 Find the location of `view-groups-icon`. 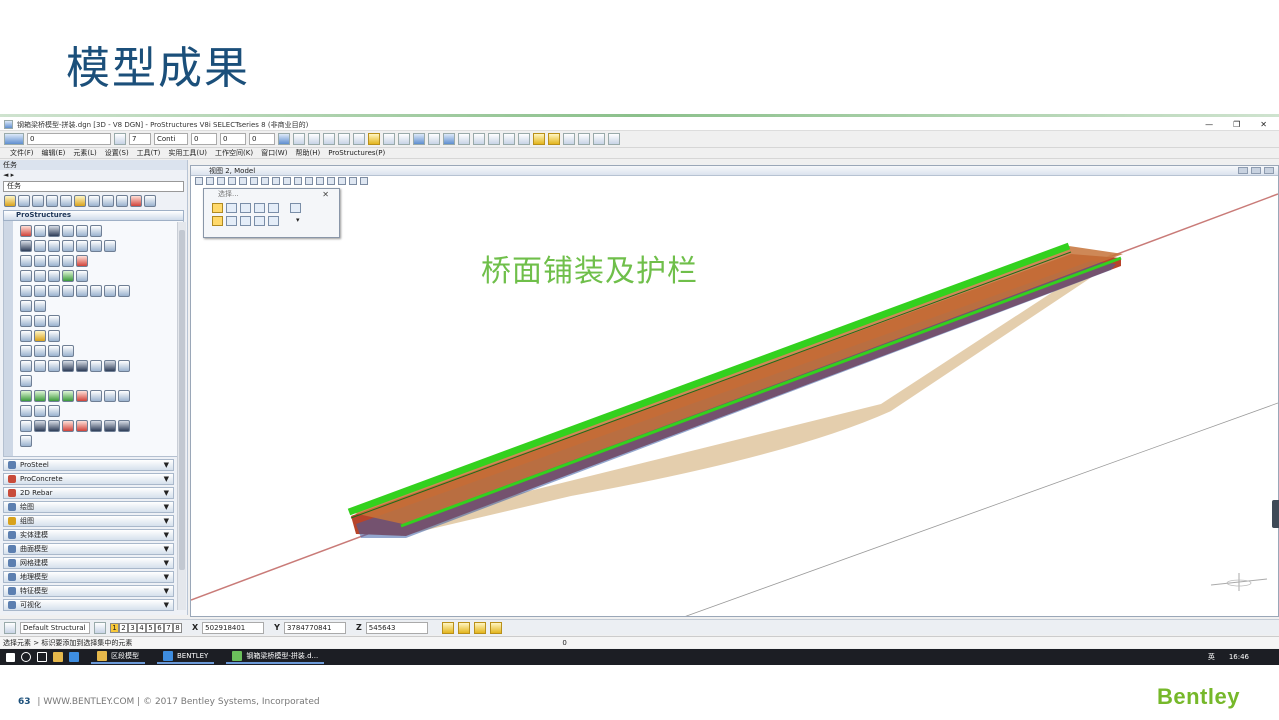

view-groups-icon is located at coordinates (10, 627).